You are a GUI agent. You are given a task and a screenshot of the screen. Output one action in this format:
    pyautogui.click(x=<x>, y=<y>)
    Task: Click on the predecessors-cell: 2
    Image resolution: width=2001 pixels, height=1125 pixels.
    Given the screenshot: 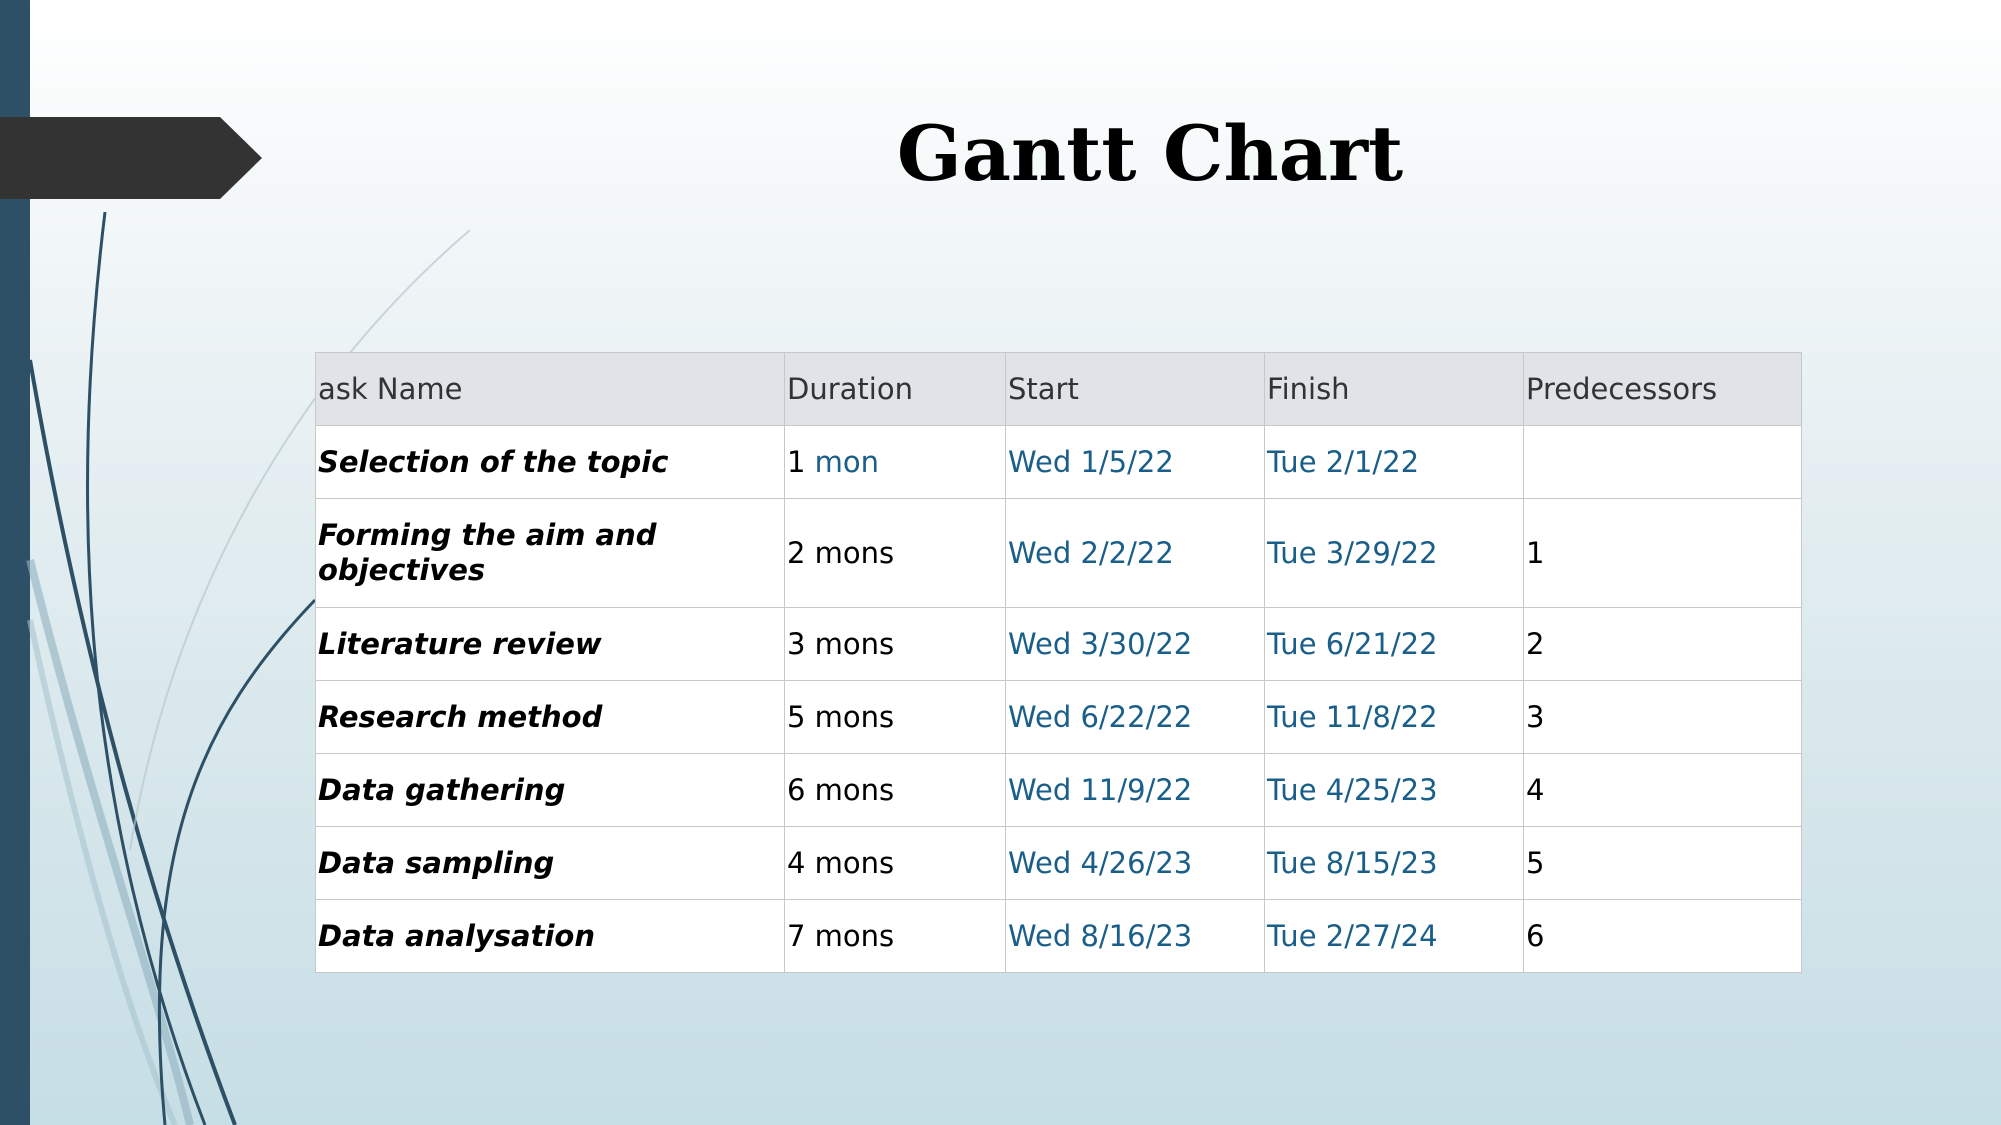 What is the action you would take?
    pyautogui.click(x=1662, y=644)
    